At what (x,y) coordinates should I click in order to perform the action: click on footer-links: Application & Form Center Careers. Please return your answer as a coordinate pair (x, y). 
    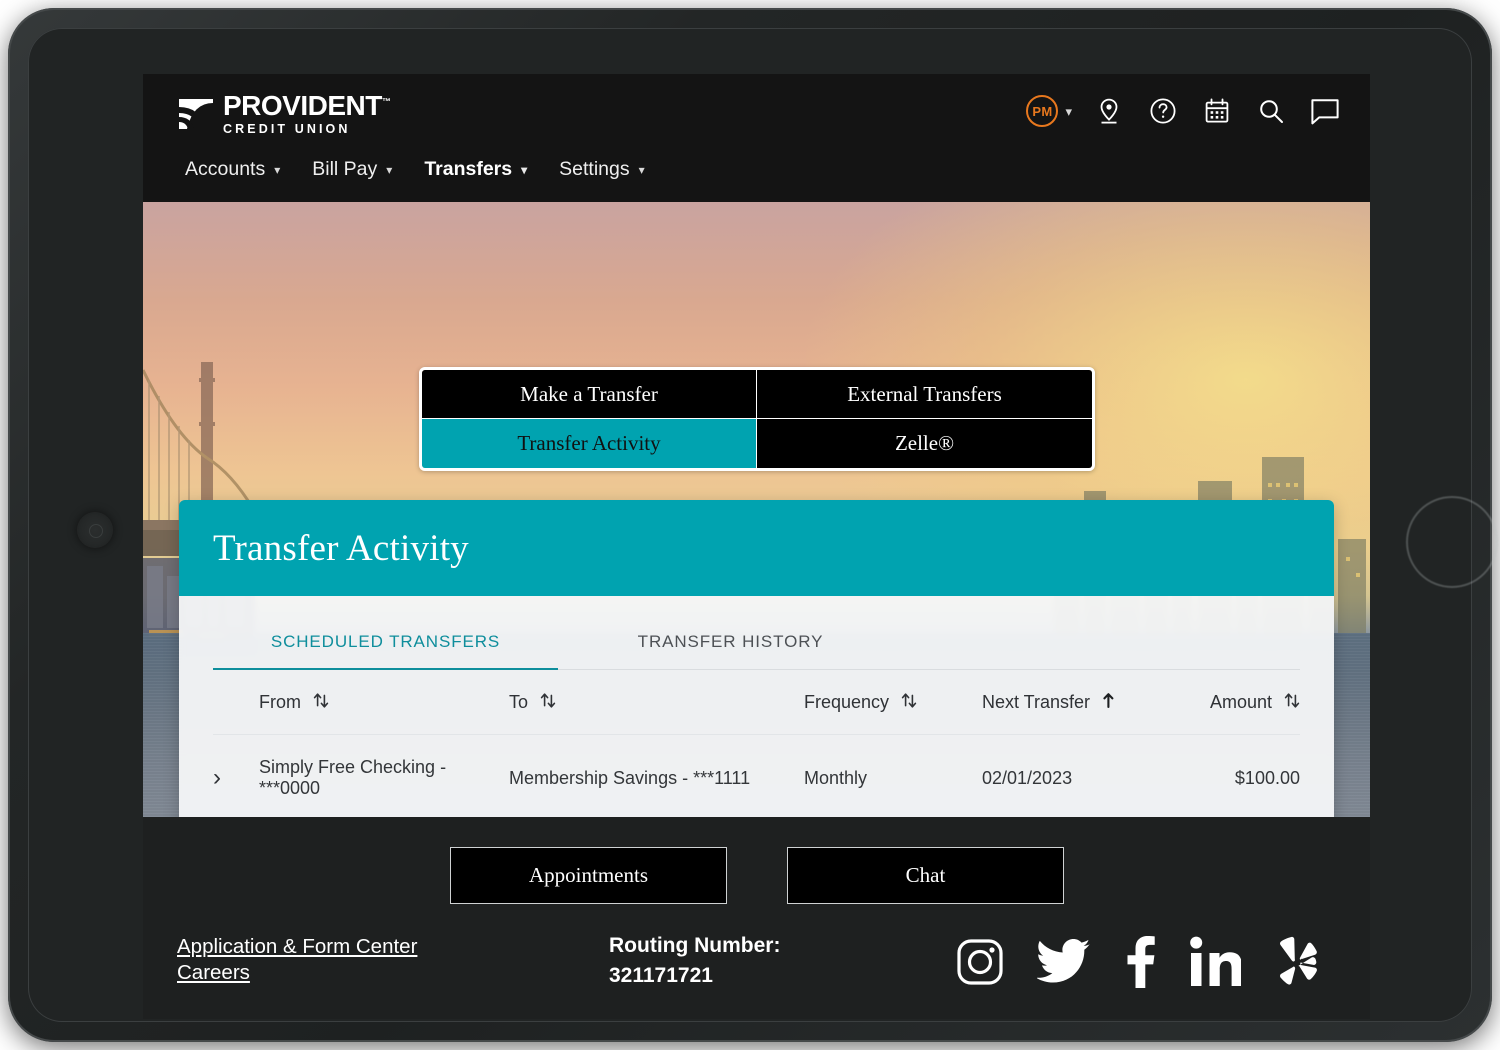
    Looking at the image, I should click on (393, 960).